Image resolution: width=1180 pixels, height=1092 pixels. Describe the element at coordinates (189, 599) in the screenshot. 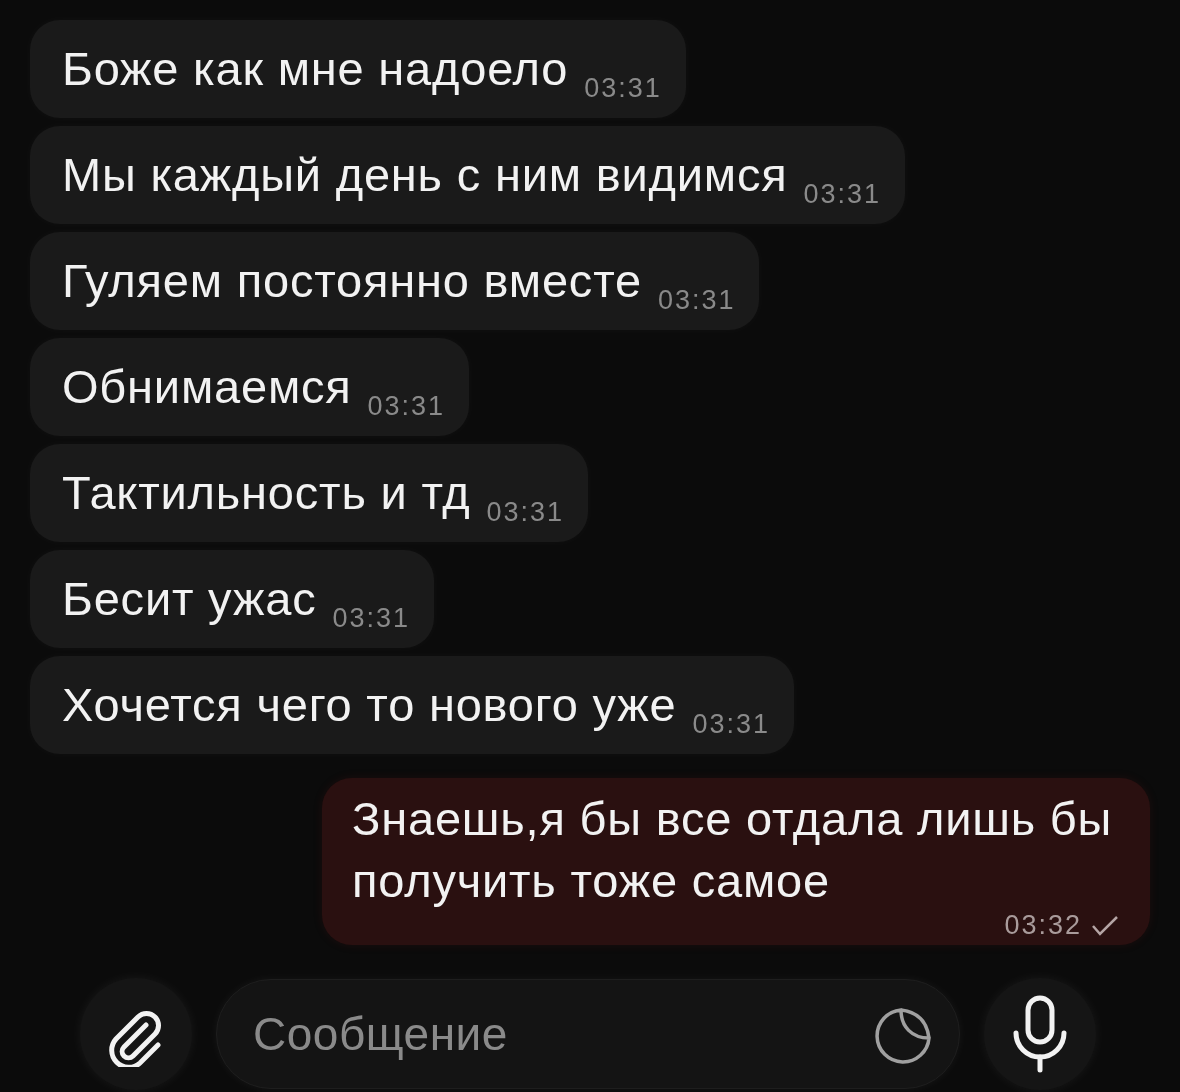

I see `message-text: Бесит ужас` at that location.